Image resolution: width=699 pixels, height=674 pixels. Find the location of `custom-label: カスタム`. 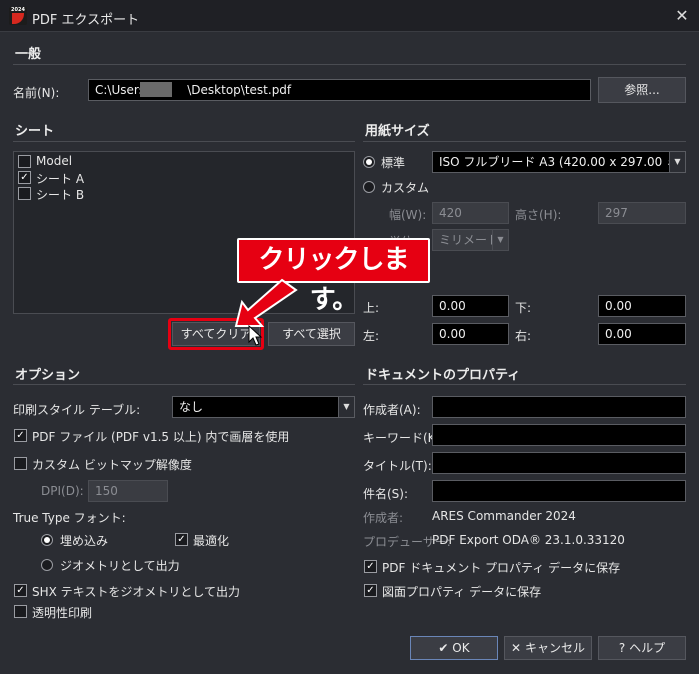

custom-label: カスタム is located at coordinates (405, 188).